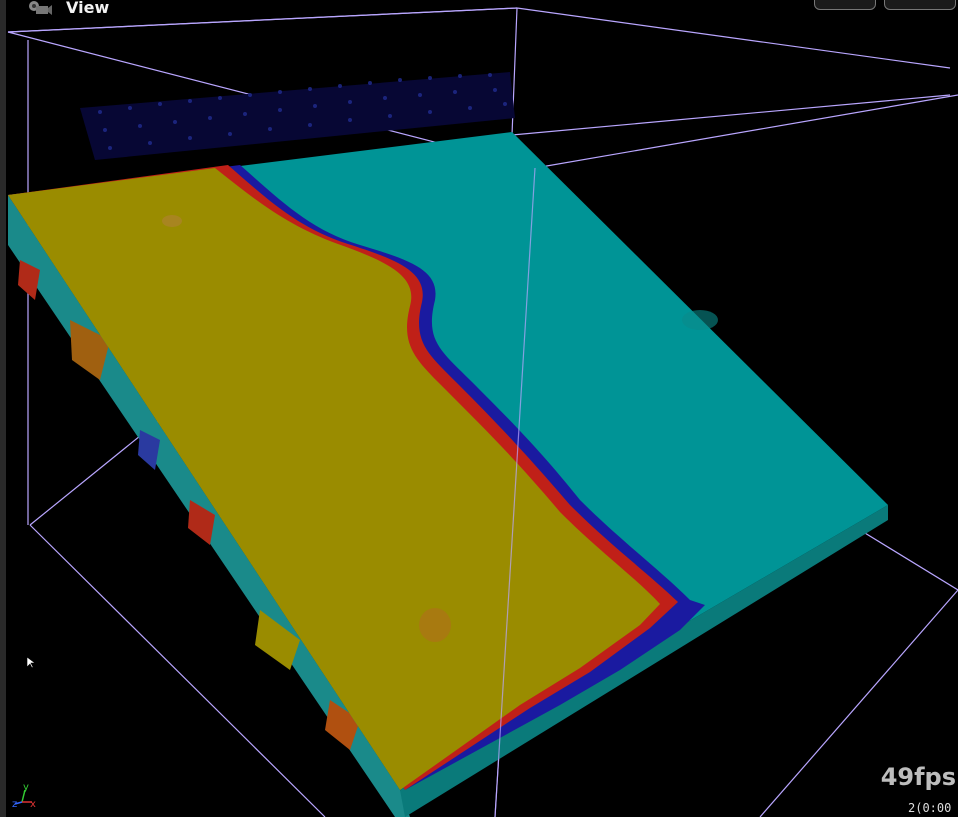 This screenshot has width=958, height=817. What do you see at coordinates (479, 10) in the screenshot?
I see `view-header: View` at bounding box center [479, 10].